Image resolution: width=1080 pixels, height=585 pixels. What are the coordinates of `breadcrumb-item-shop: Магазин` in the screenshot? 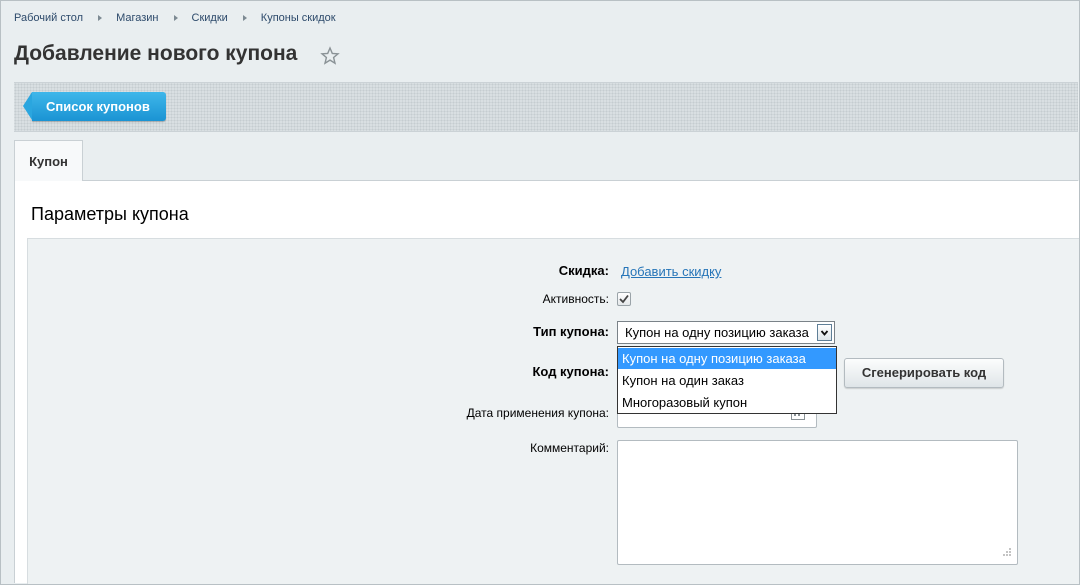 It's located at (137, 18).